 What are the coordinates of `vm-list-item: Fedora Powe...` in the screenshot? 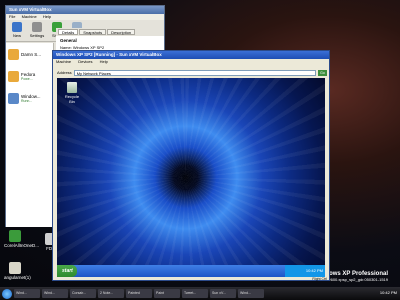 It's located at (29, 76).